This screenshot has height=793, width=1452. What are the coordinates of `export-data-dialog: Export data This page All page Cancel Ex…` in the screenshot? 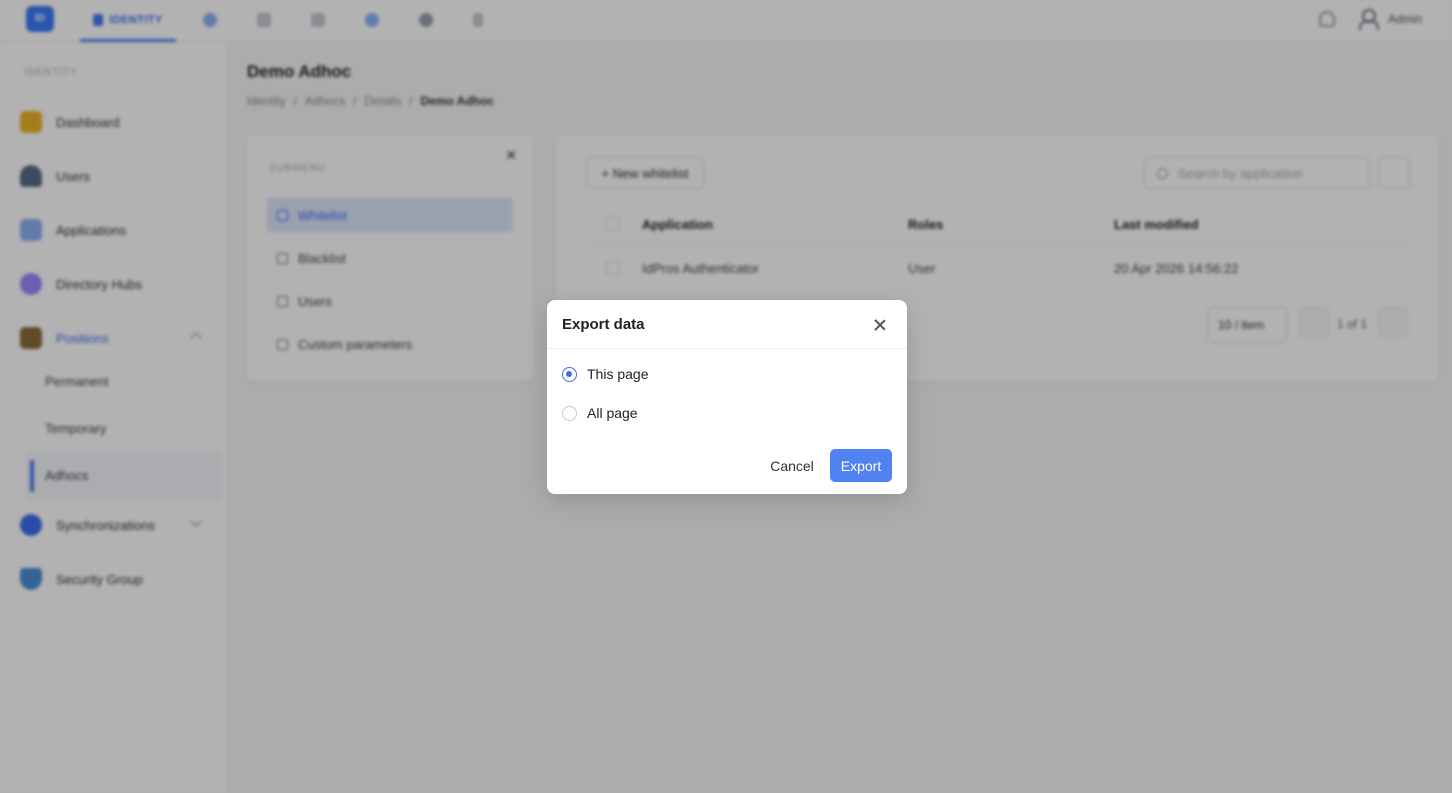 It's located at (727, 397).